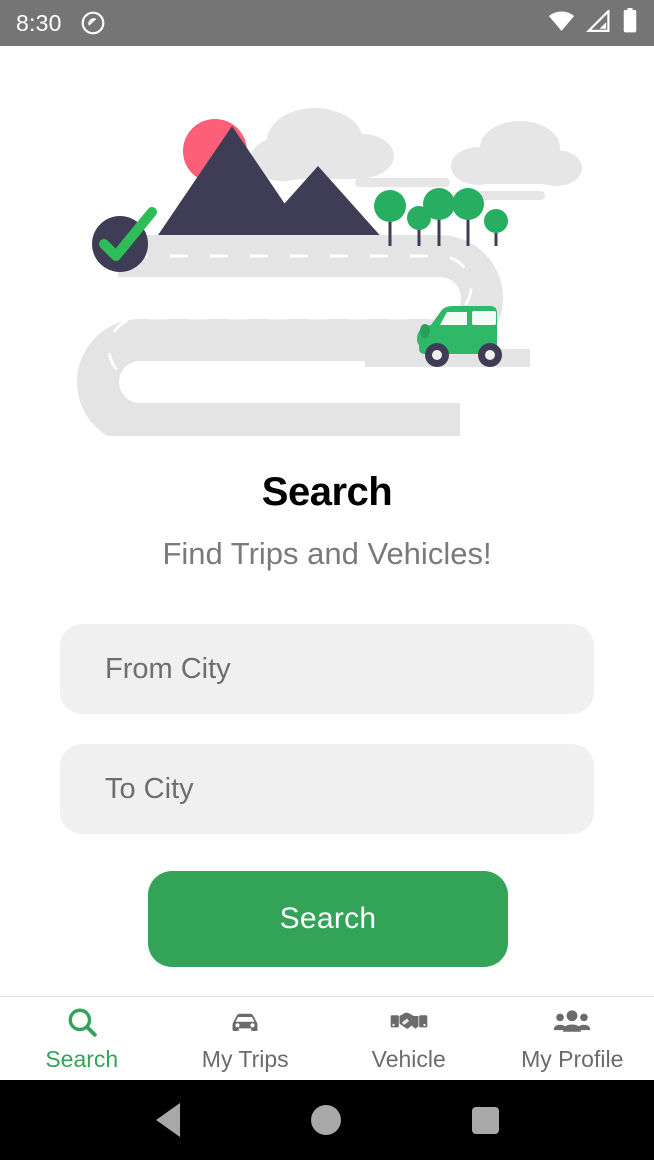 This screenshot has height=1160, width=654. I want to click on recents-button, so click(485, 1120).